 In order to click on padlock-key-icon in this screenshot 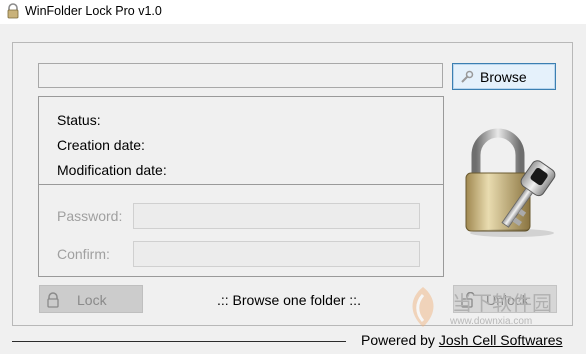, I will do `click(512, 184)`.